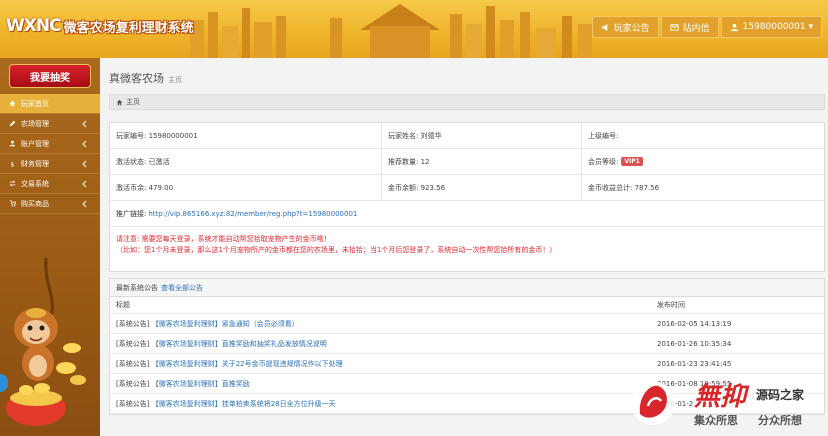 Image resolution: width=828 pixels, height=436 pixels. Describe the element at coordinates (35, 143) in the screenshot. I see `sidebar-item-label: 账户管理` at that location.